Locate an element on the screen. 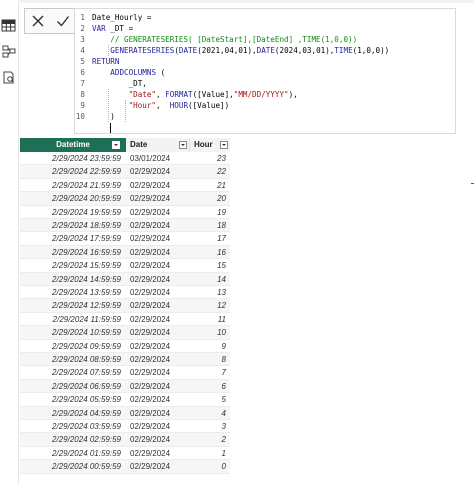 This screenshot has height=484, width=474. table-row: 2/29/2024 14:59:59 02/29/2024 14 is located at coordinates (125, 279).